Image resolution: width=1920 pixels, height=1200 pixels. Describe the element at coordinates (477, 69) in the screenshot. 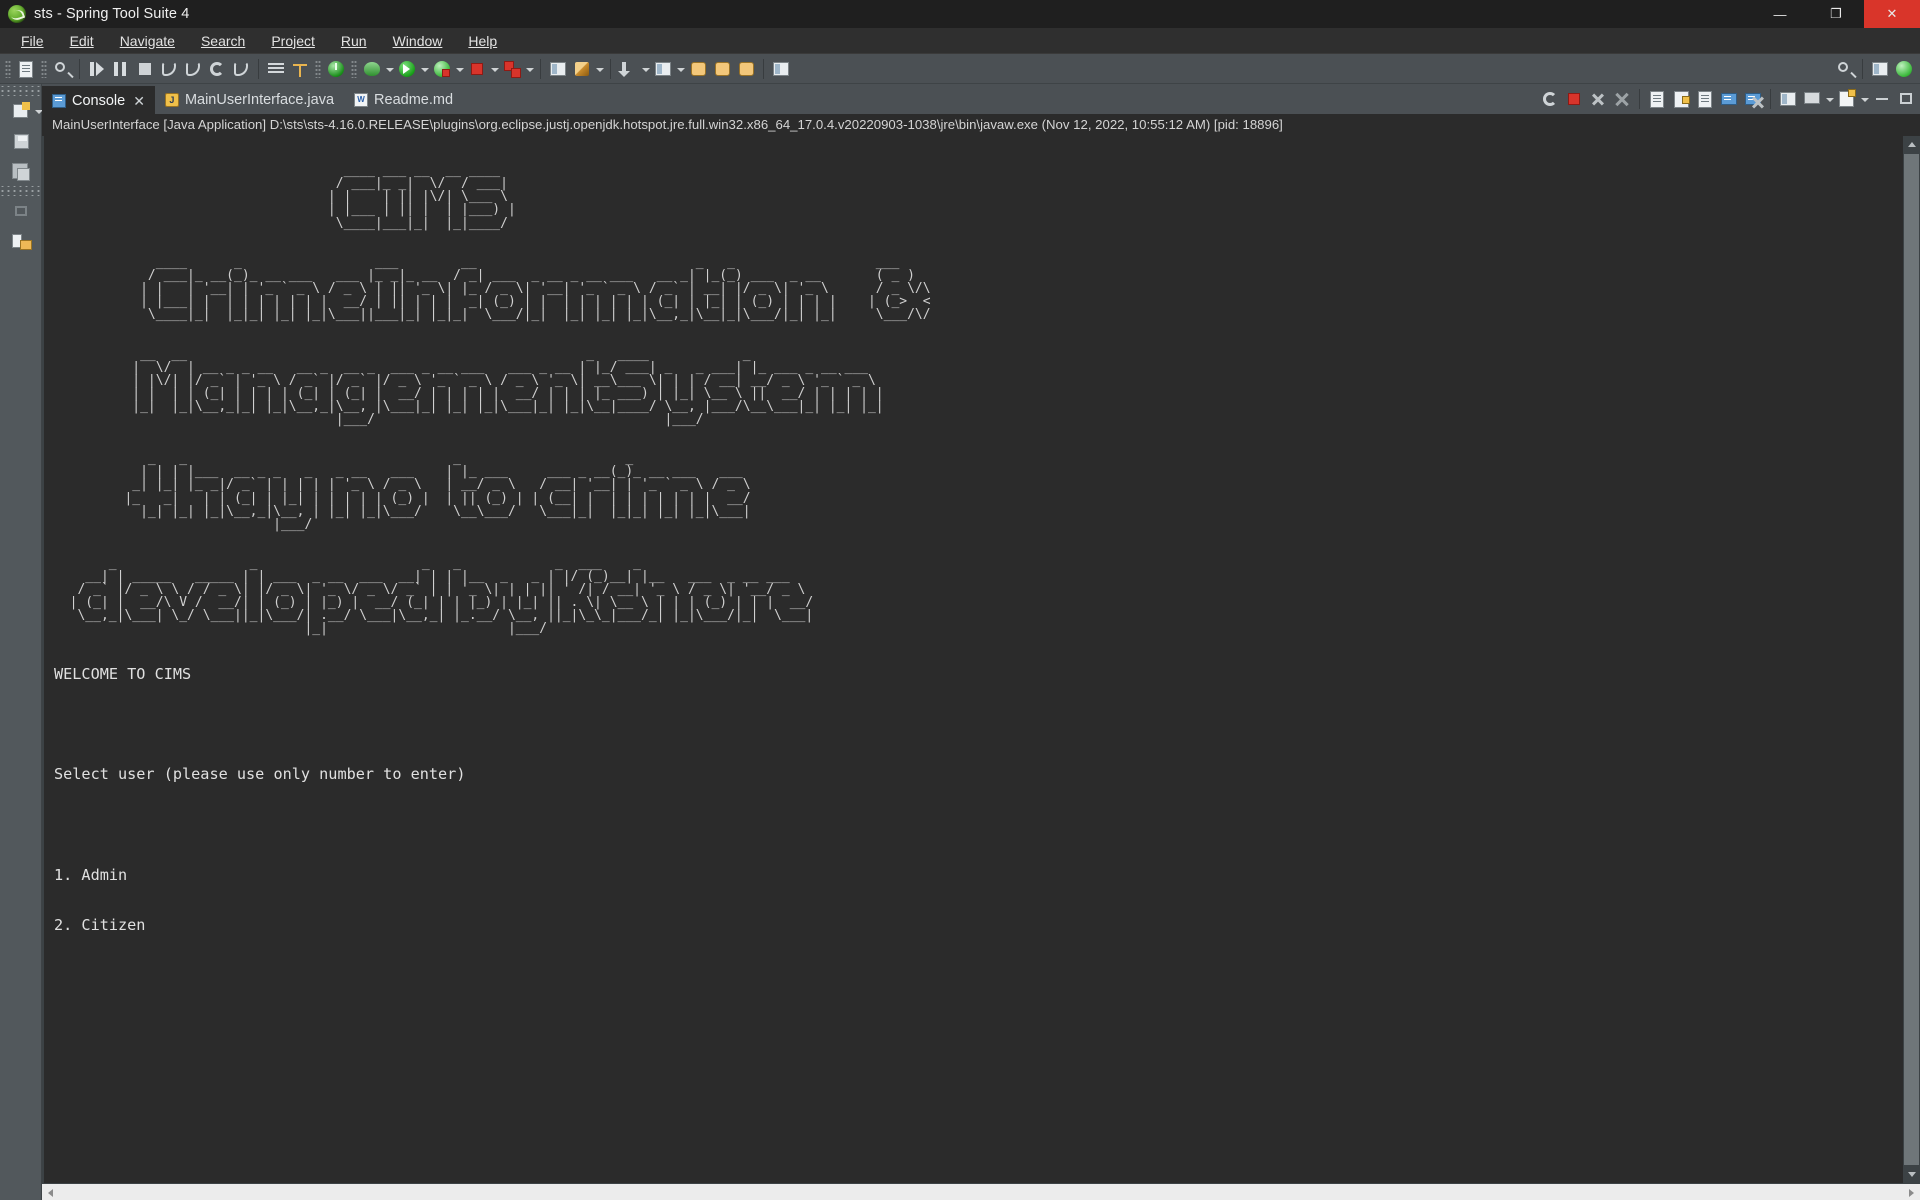

I see `stop-icon` at that location.